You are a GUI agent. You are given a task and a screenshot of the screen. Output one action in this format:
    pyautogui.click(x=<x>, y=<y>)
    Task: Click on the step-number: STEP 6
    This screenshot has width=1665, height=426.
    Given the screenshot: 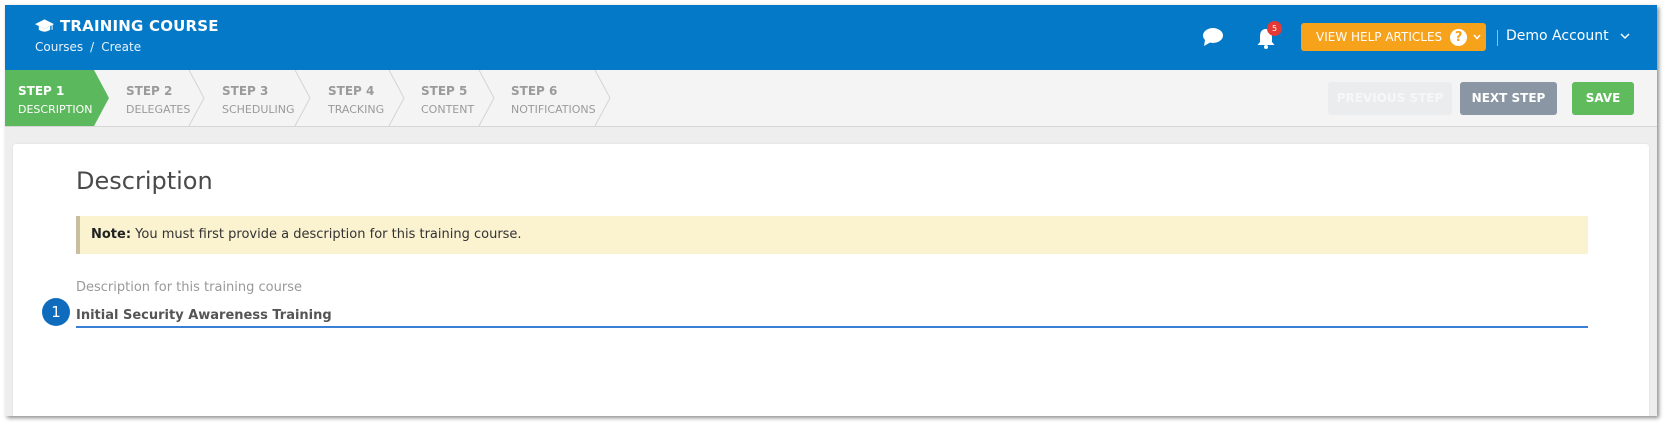 What is the action you would take?
    pyautogui.click(x=534, y=91)
    